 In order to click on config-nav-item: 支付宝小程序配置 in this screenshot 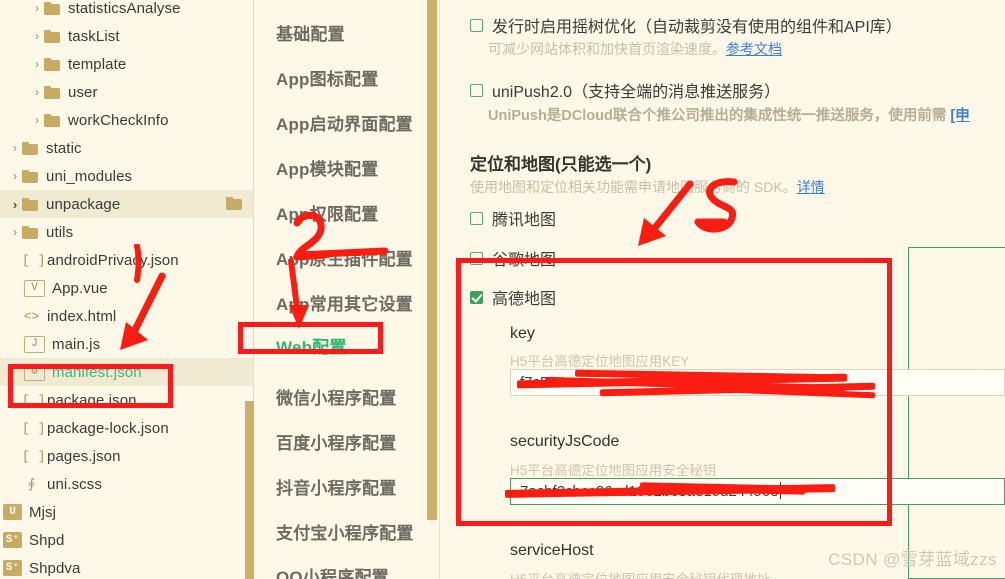, I will do `click(345, 531)`.